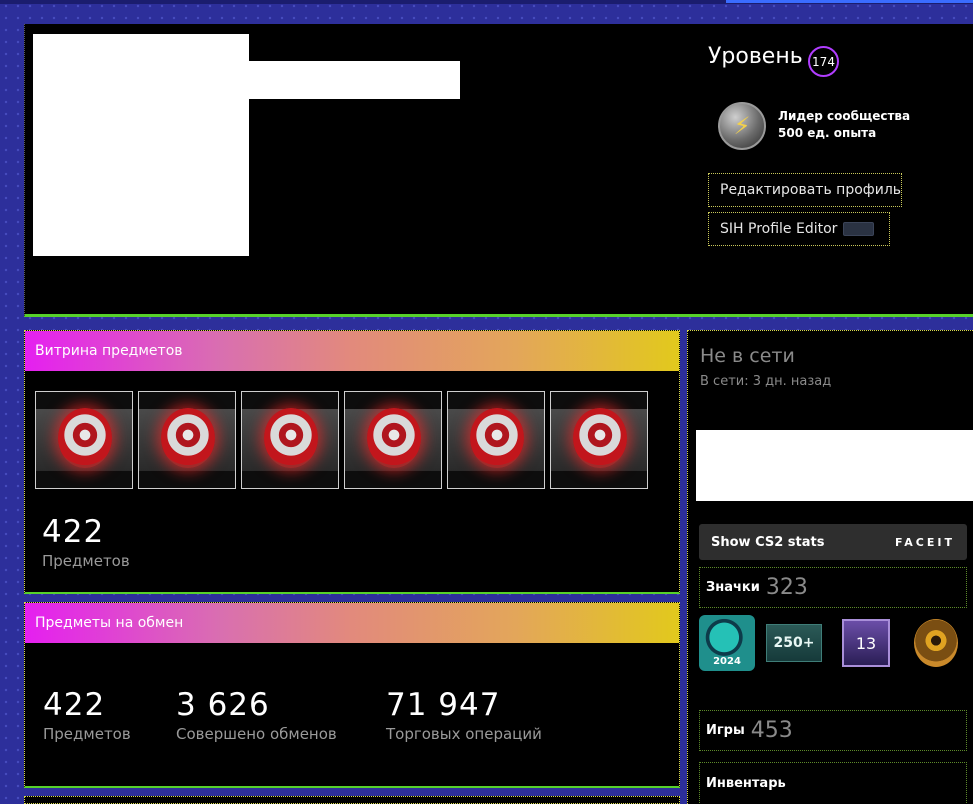 This screenshot has width=973, height=804. Describe the element at coordinates (746, 783) in the screenshot. I see `inventory-label: Инвентарь` at that location.